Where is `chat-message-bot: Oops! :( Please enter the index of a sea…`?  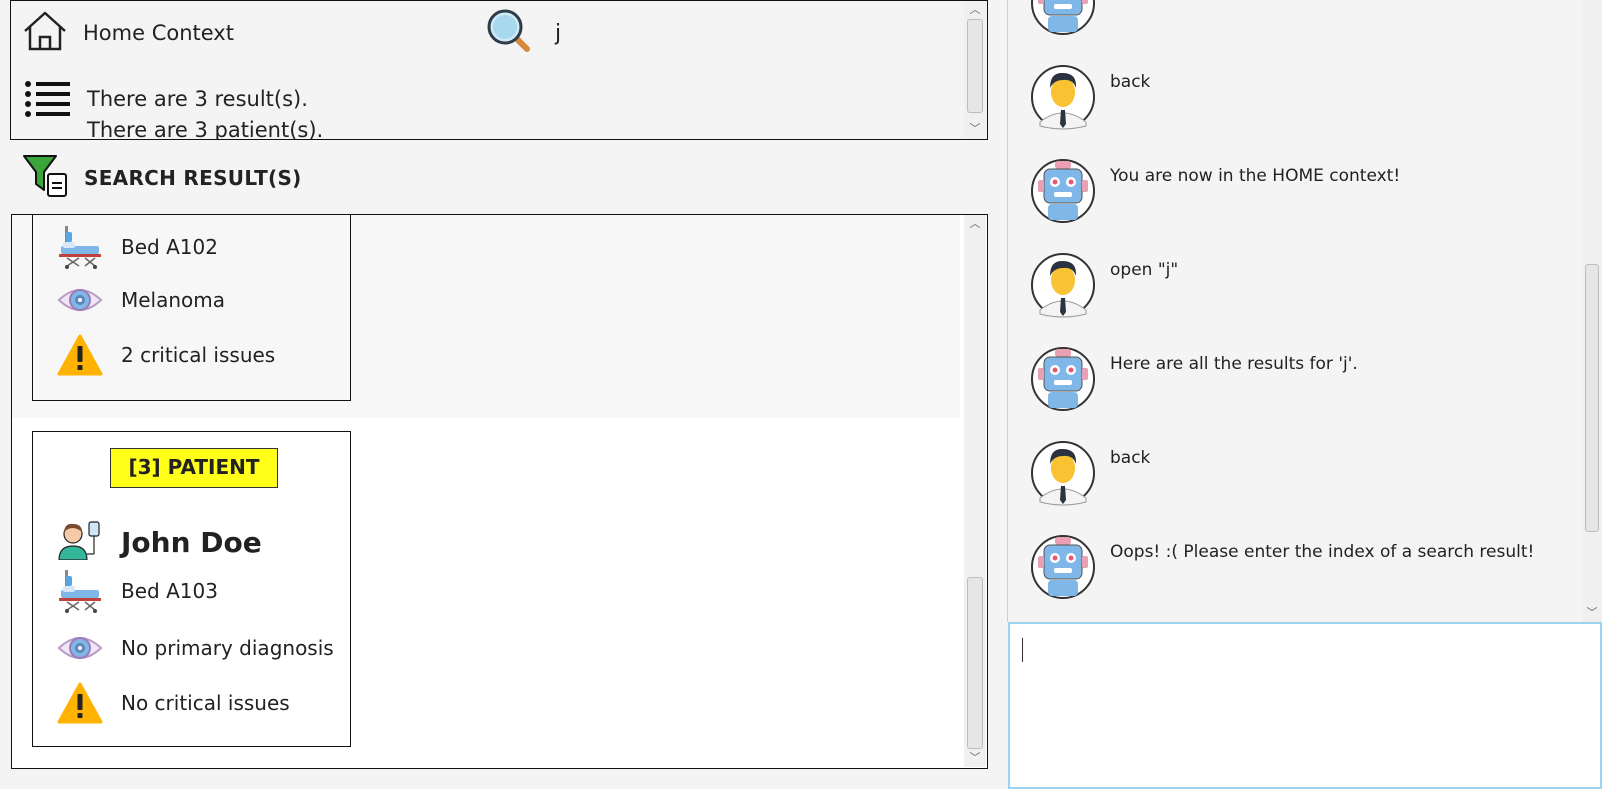 chat-message-bot: Oops! :( Please enter the index of a sea… is located at coordinates (1282, 567).